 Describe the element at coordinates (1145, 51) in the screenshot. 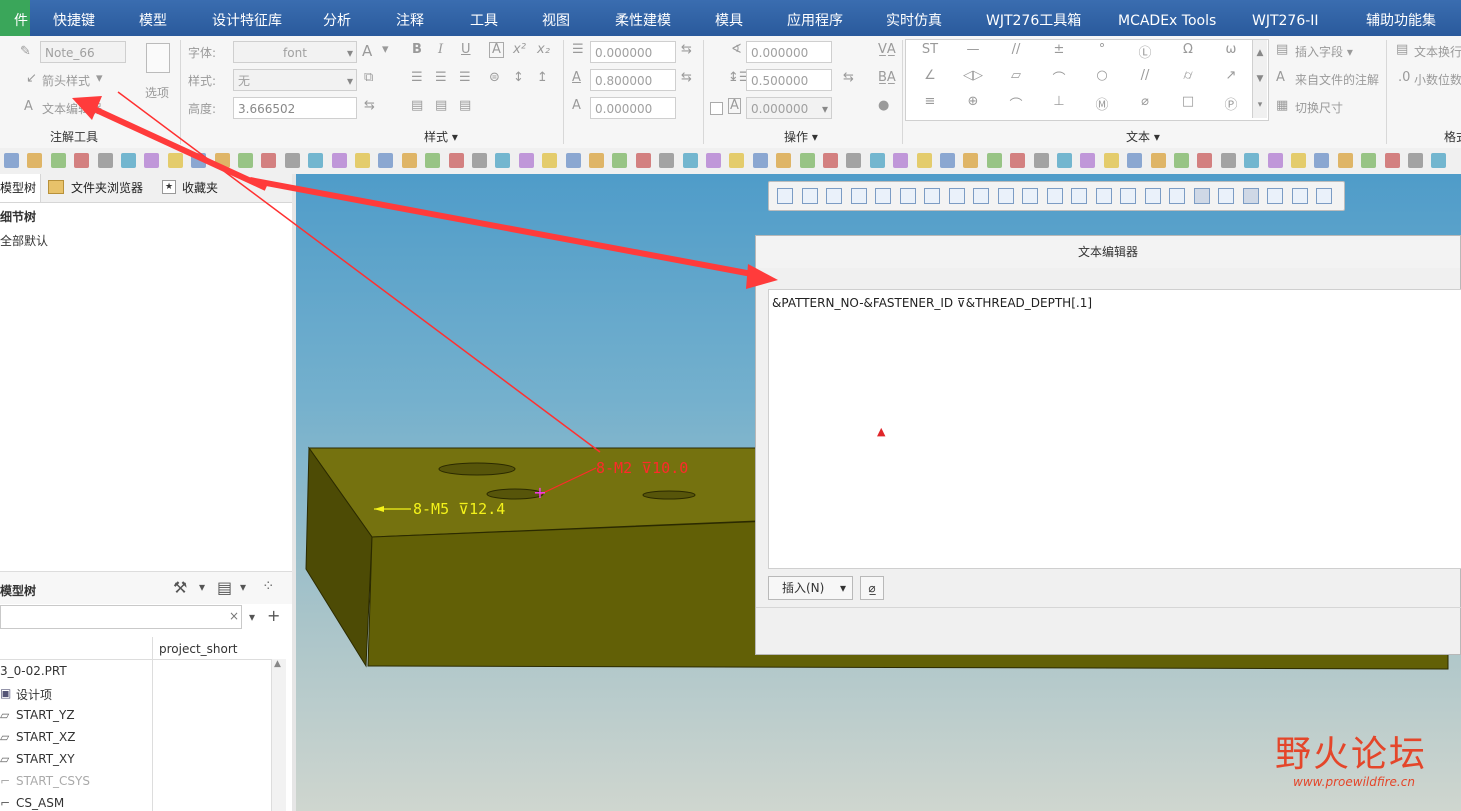

I see `symbol-5: Ⓛ` at that location.